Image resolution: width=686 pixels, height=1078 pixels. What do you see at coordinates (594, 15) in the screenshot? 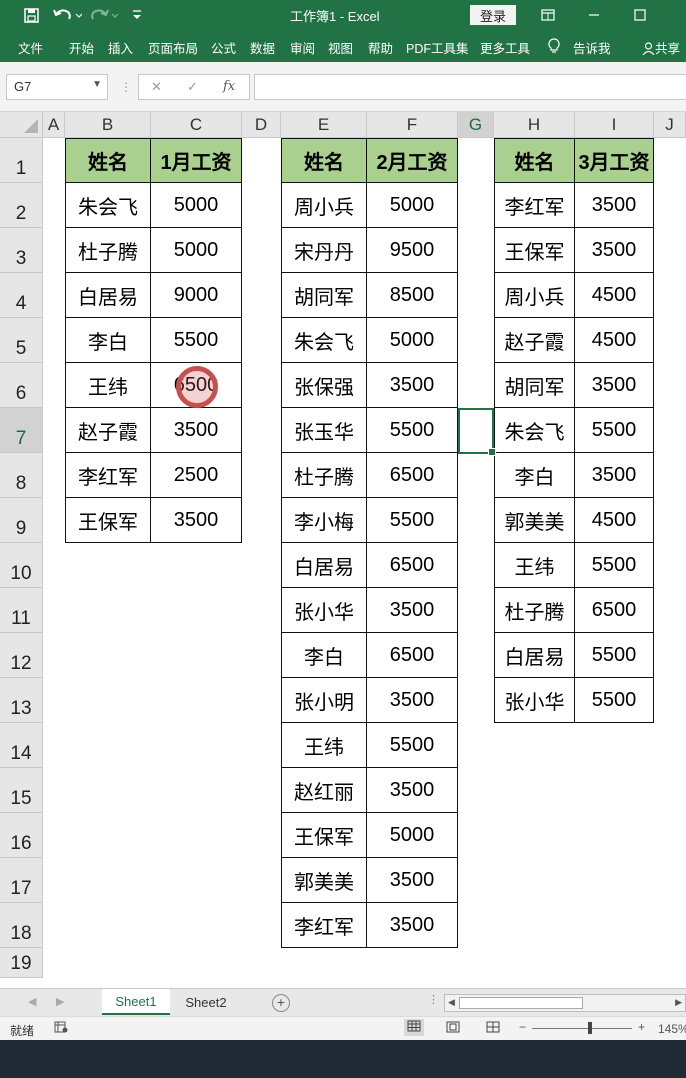
I see `minimize-icon` at bounding box center [594, 15].